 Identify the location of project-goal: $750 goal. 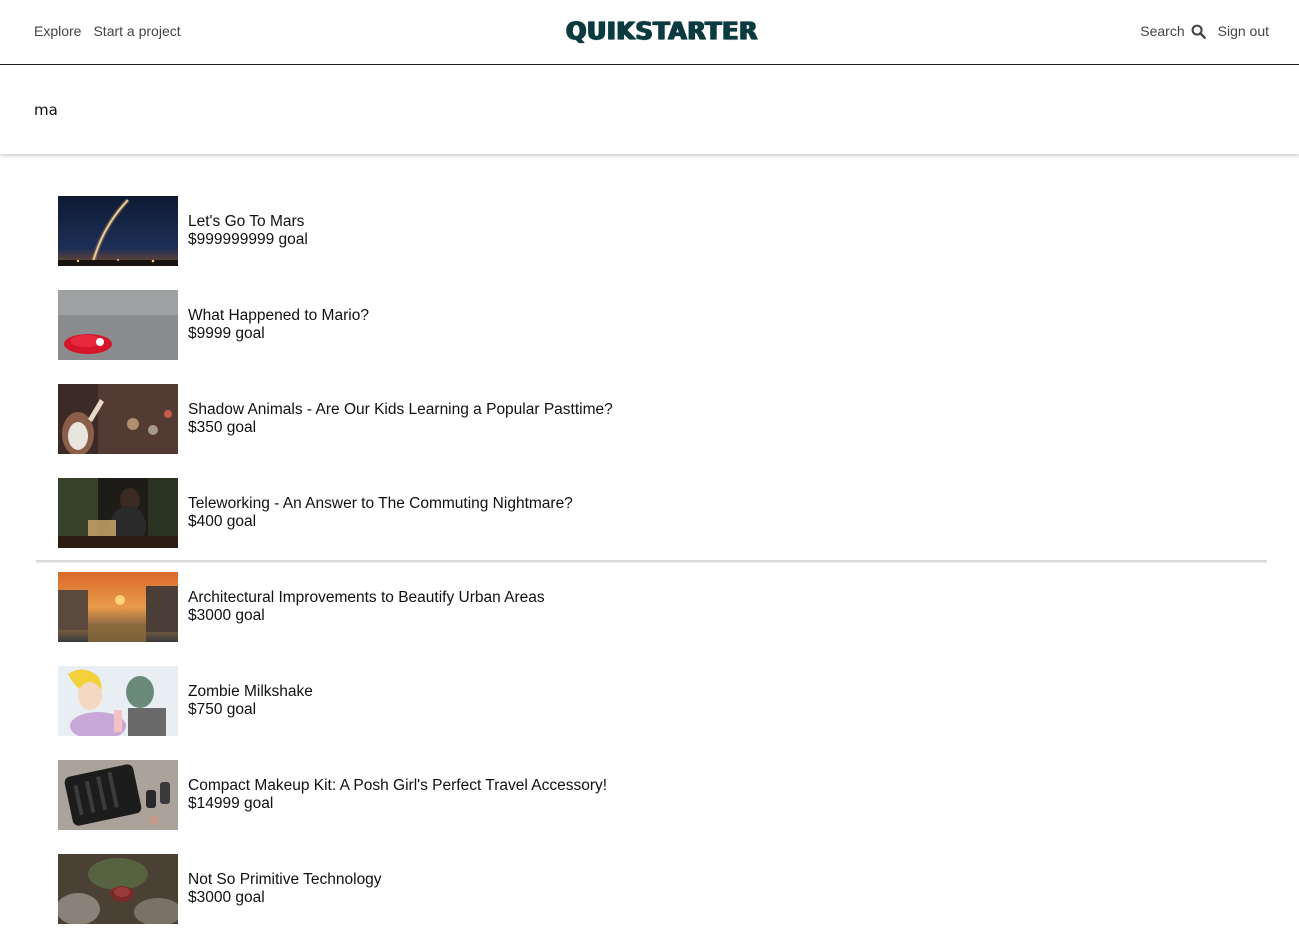
(222, 709).